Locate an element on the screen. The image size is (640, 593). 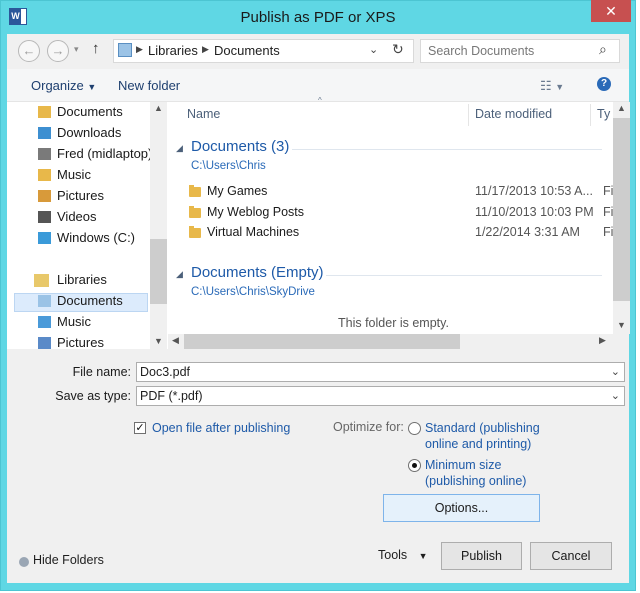
pictures-icon is located at coordinates (44, 196).